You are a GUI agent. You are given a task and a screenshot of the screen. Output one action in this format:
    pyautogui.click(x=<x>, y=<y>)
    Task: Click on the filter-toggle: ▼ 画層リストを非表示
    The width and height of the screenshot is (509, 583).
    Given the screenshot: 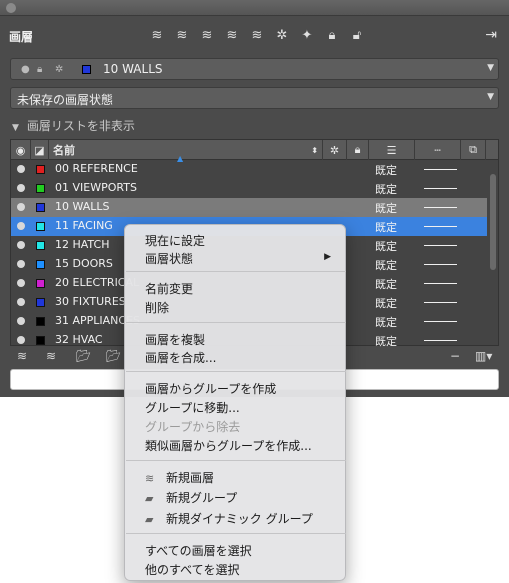 What is the action you would take?
    pyautogui.click(x=73, y=125)
    